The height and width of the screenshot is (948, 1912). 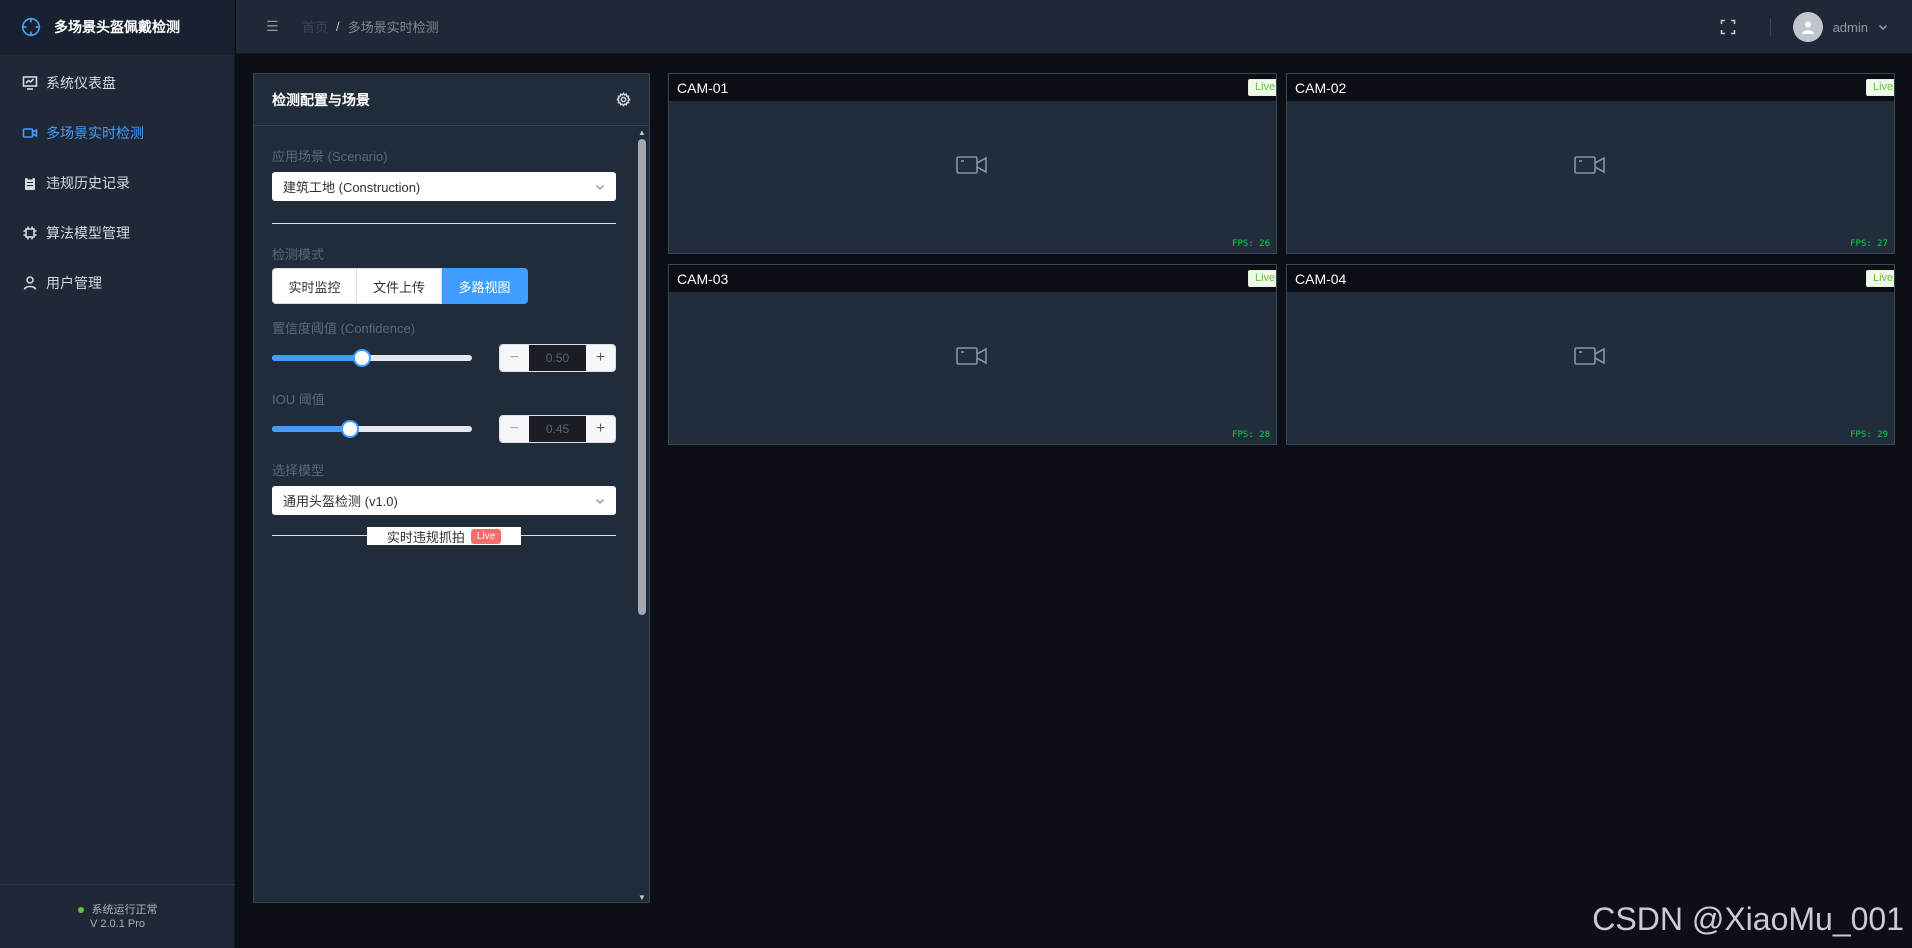 I want to click on sidebar-item-label: 违规历史记录, so click(x=88, y=183).